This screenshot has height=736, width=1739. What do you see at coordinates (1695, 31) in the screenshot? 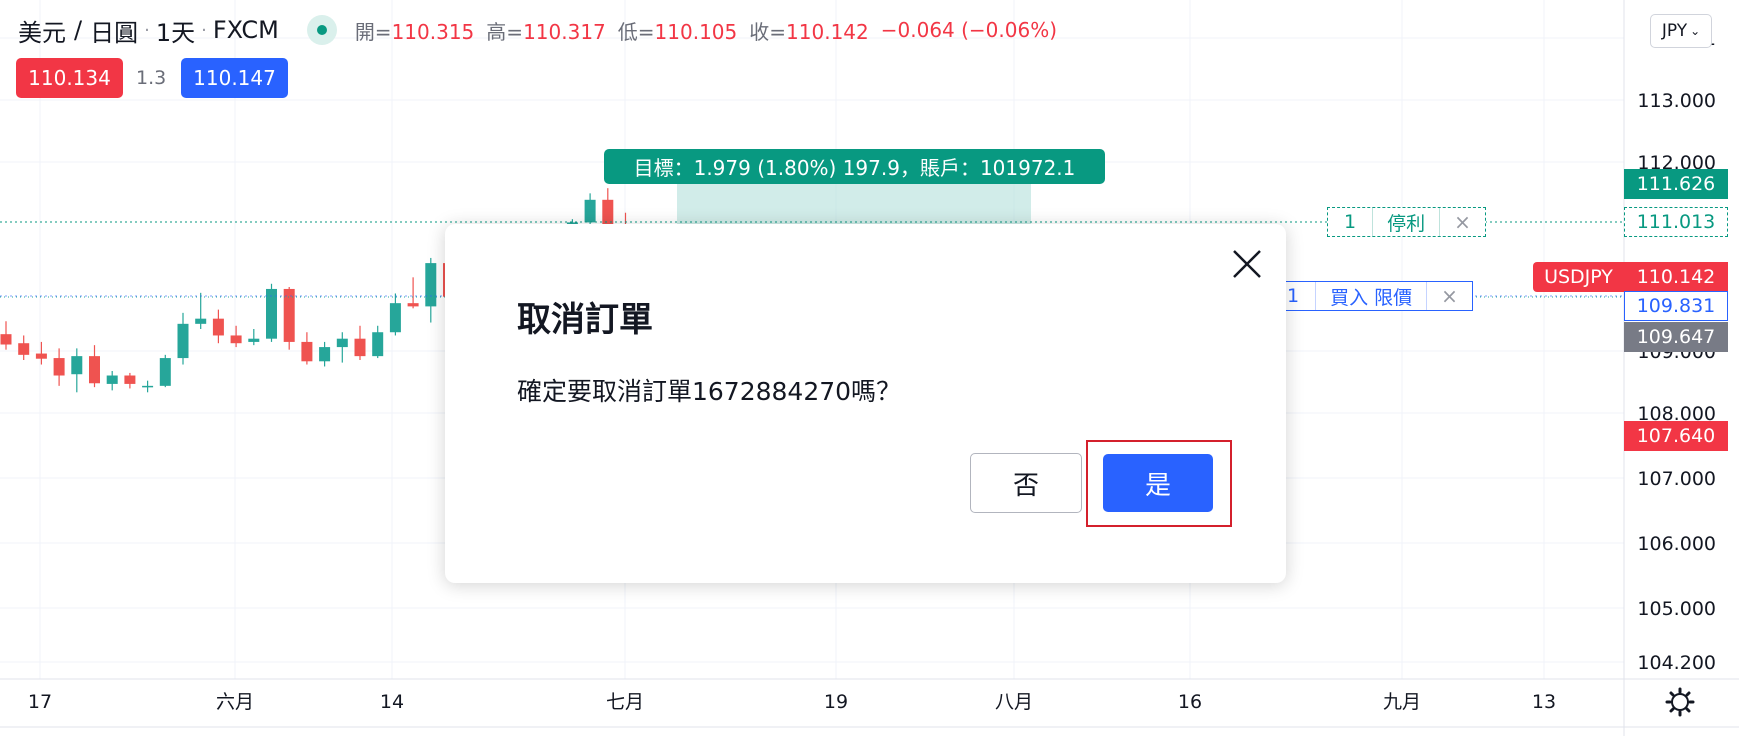
I see `chevron-down-icon: ⌄` at bounding box center [1695, 31].